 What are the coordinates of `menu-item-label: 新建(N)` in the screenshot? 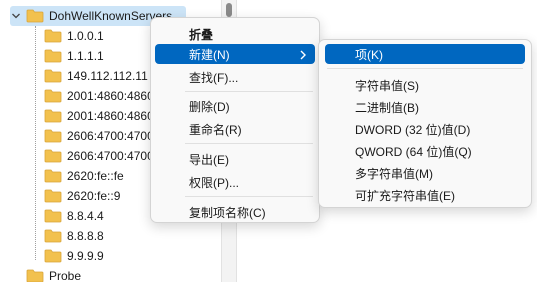 It's located at (209, 54).